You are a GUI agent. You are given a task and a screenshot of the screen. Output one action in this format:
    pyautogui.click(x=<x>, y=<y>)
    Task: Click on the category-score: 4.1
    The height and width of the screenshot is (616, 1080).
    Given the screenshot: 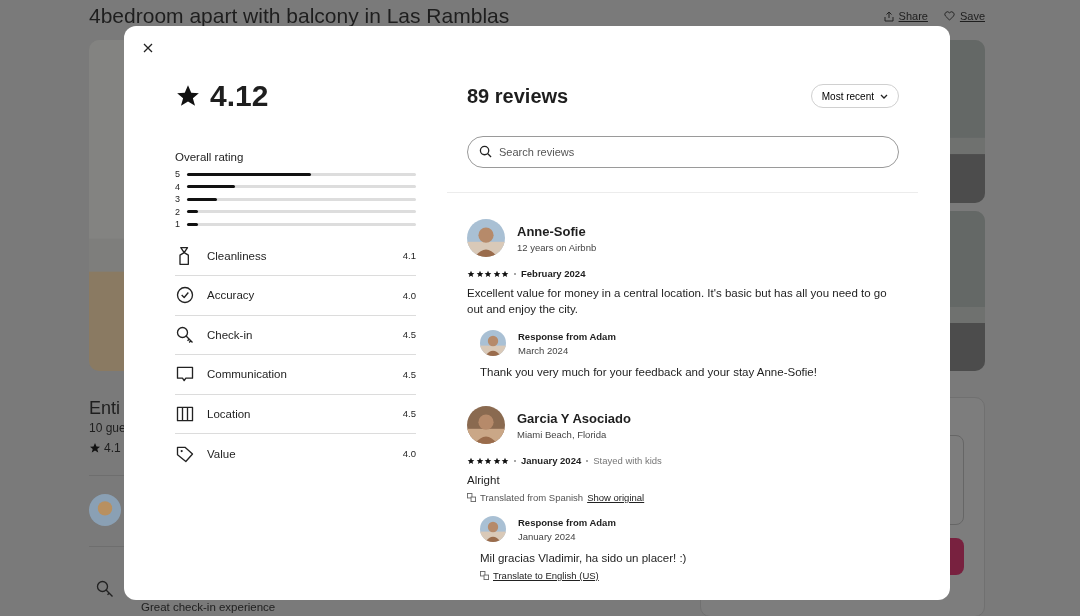 What is the action you would take?
    pyautogui.click(x=409, y=256)
    